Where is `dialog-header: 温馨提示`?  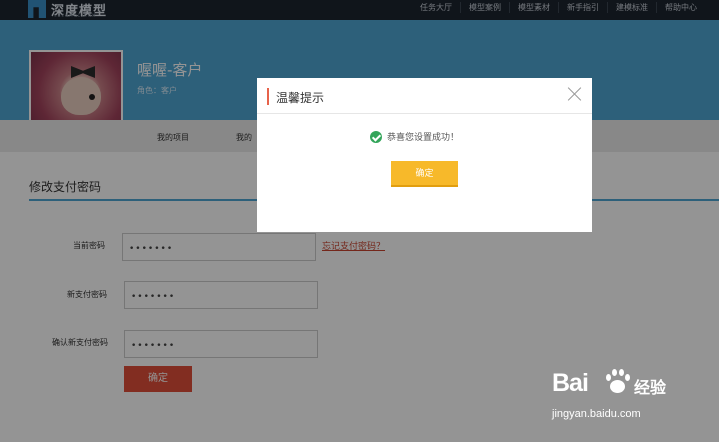 dialog-header: 温馨提示 is located at coordinates (424, 96).